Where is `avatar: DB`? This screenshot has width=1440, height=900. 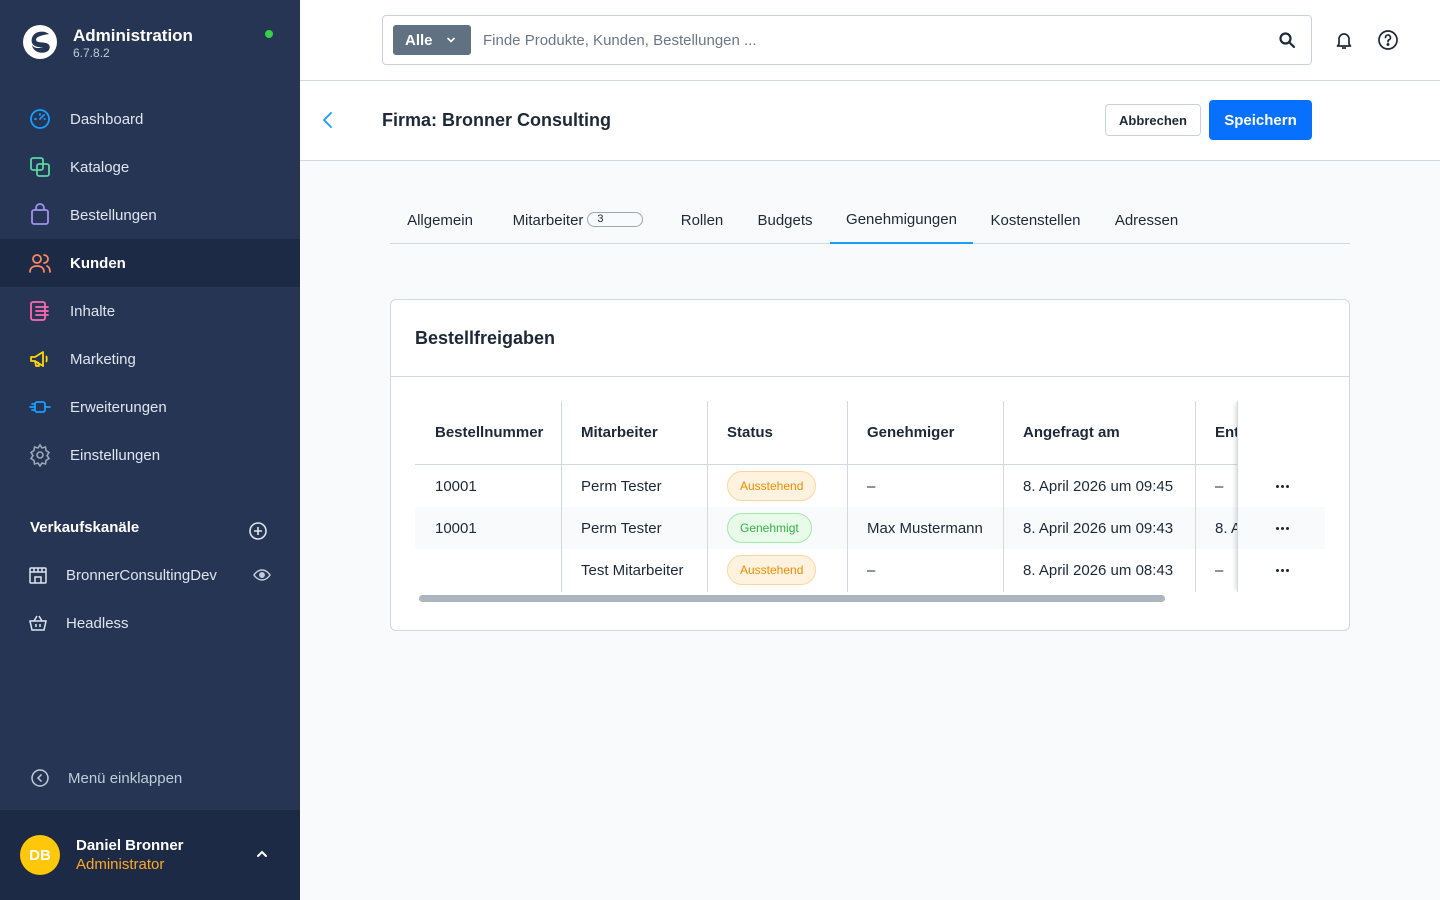 avatar: DB is located at coordinates (40, 855).